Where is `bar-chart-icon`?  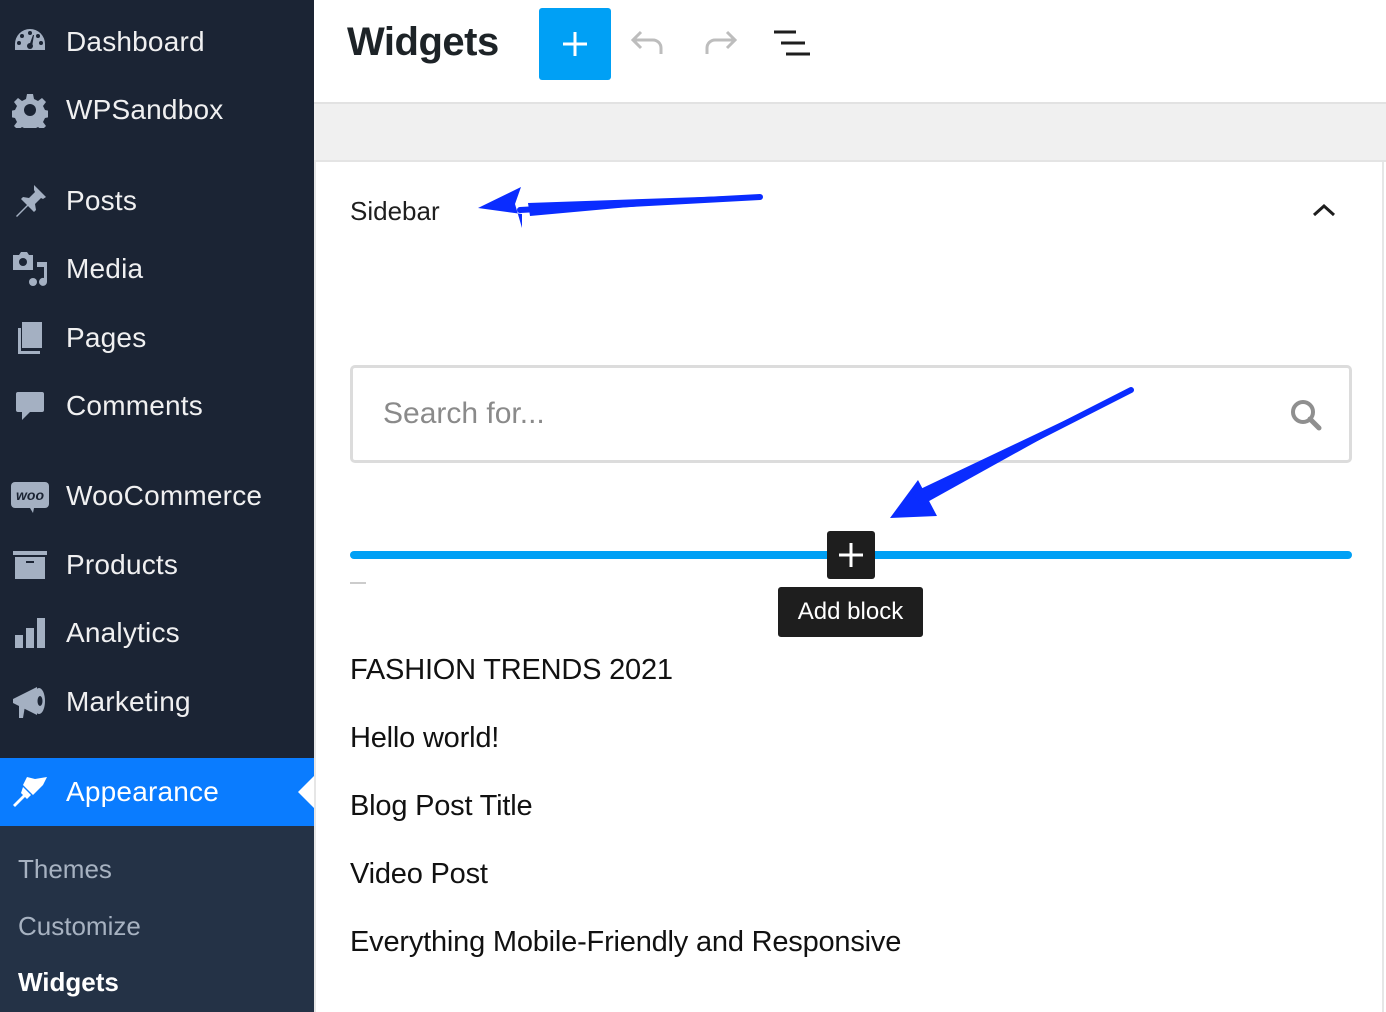
bar-chart-icon is located at coordinates (30, 633).